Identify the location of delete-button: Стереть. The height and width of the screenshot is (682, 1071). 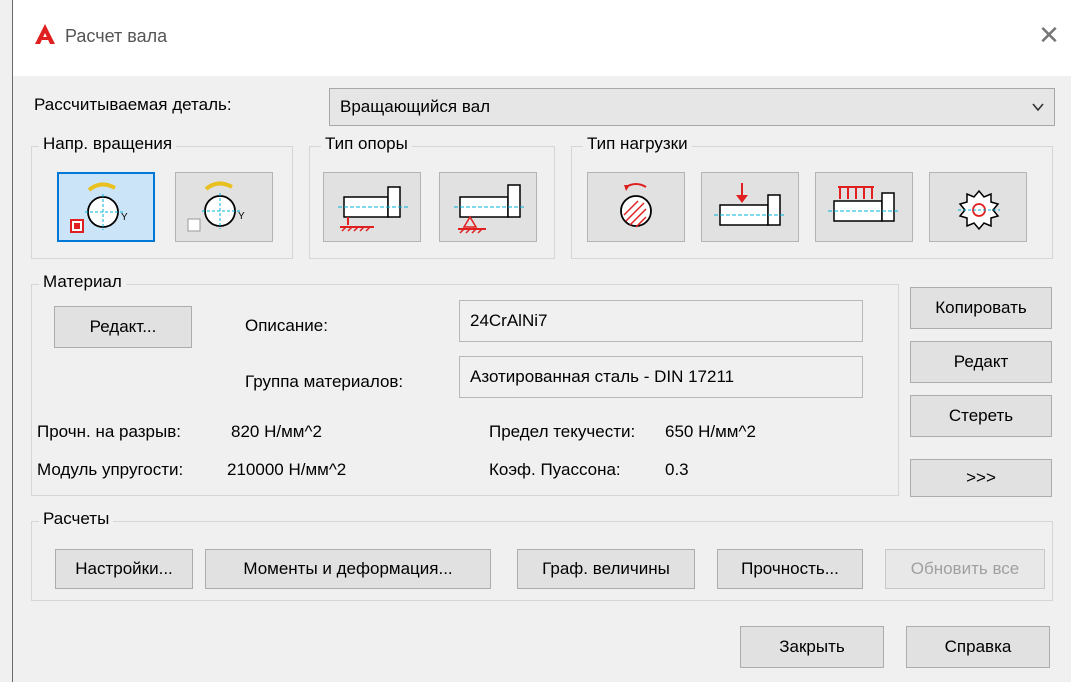
(981, 416).